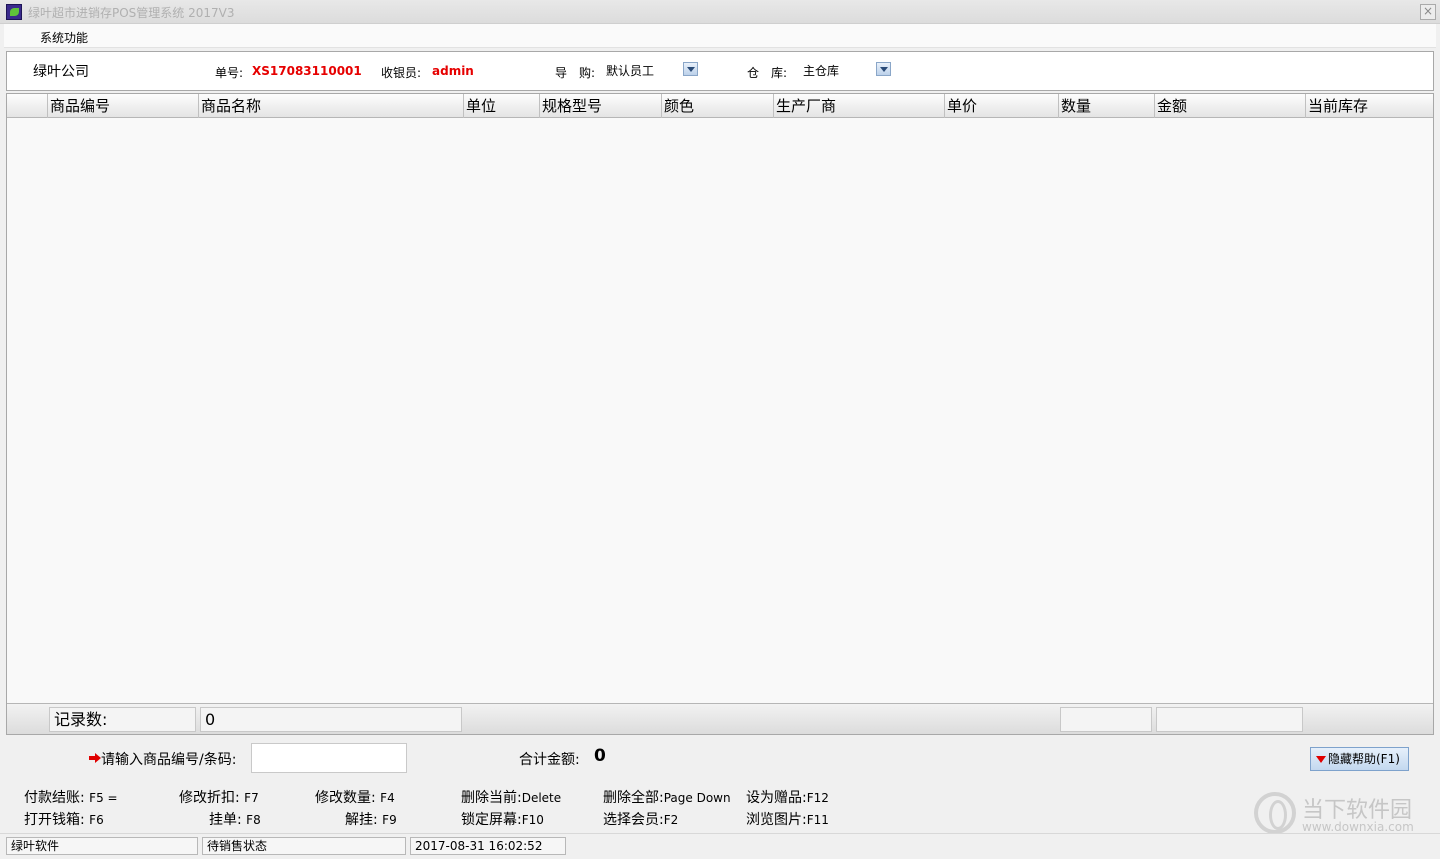  Describe the element at coordinates (304, 846) in the screenshot. I see `status-state: 待销售状态` at that location.